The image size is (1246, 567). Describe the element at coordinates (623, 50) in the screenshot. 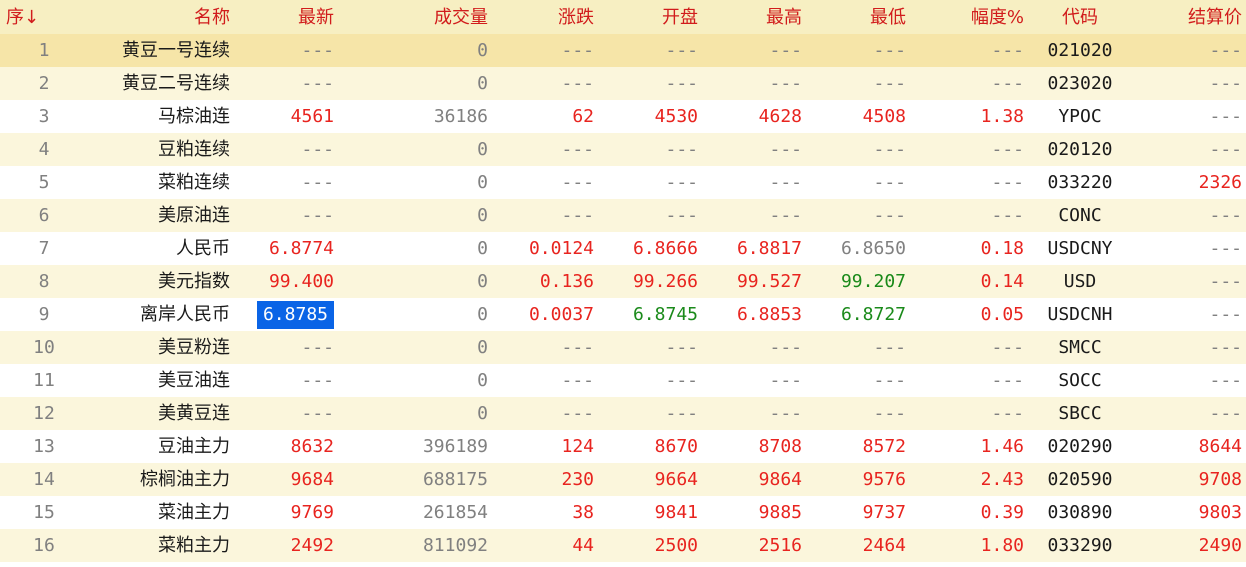

I see `table-row: 1 黄豆一号连续 --- 0 --- --- --- --- --- 021020 ---` at that location.